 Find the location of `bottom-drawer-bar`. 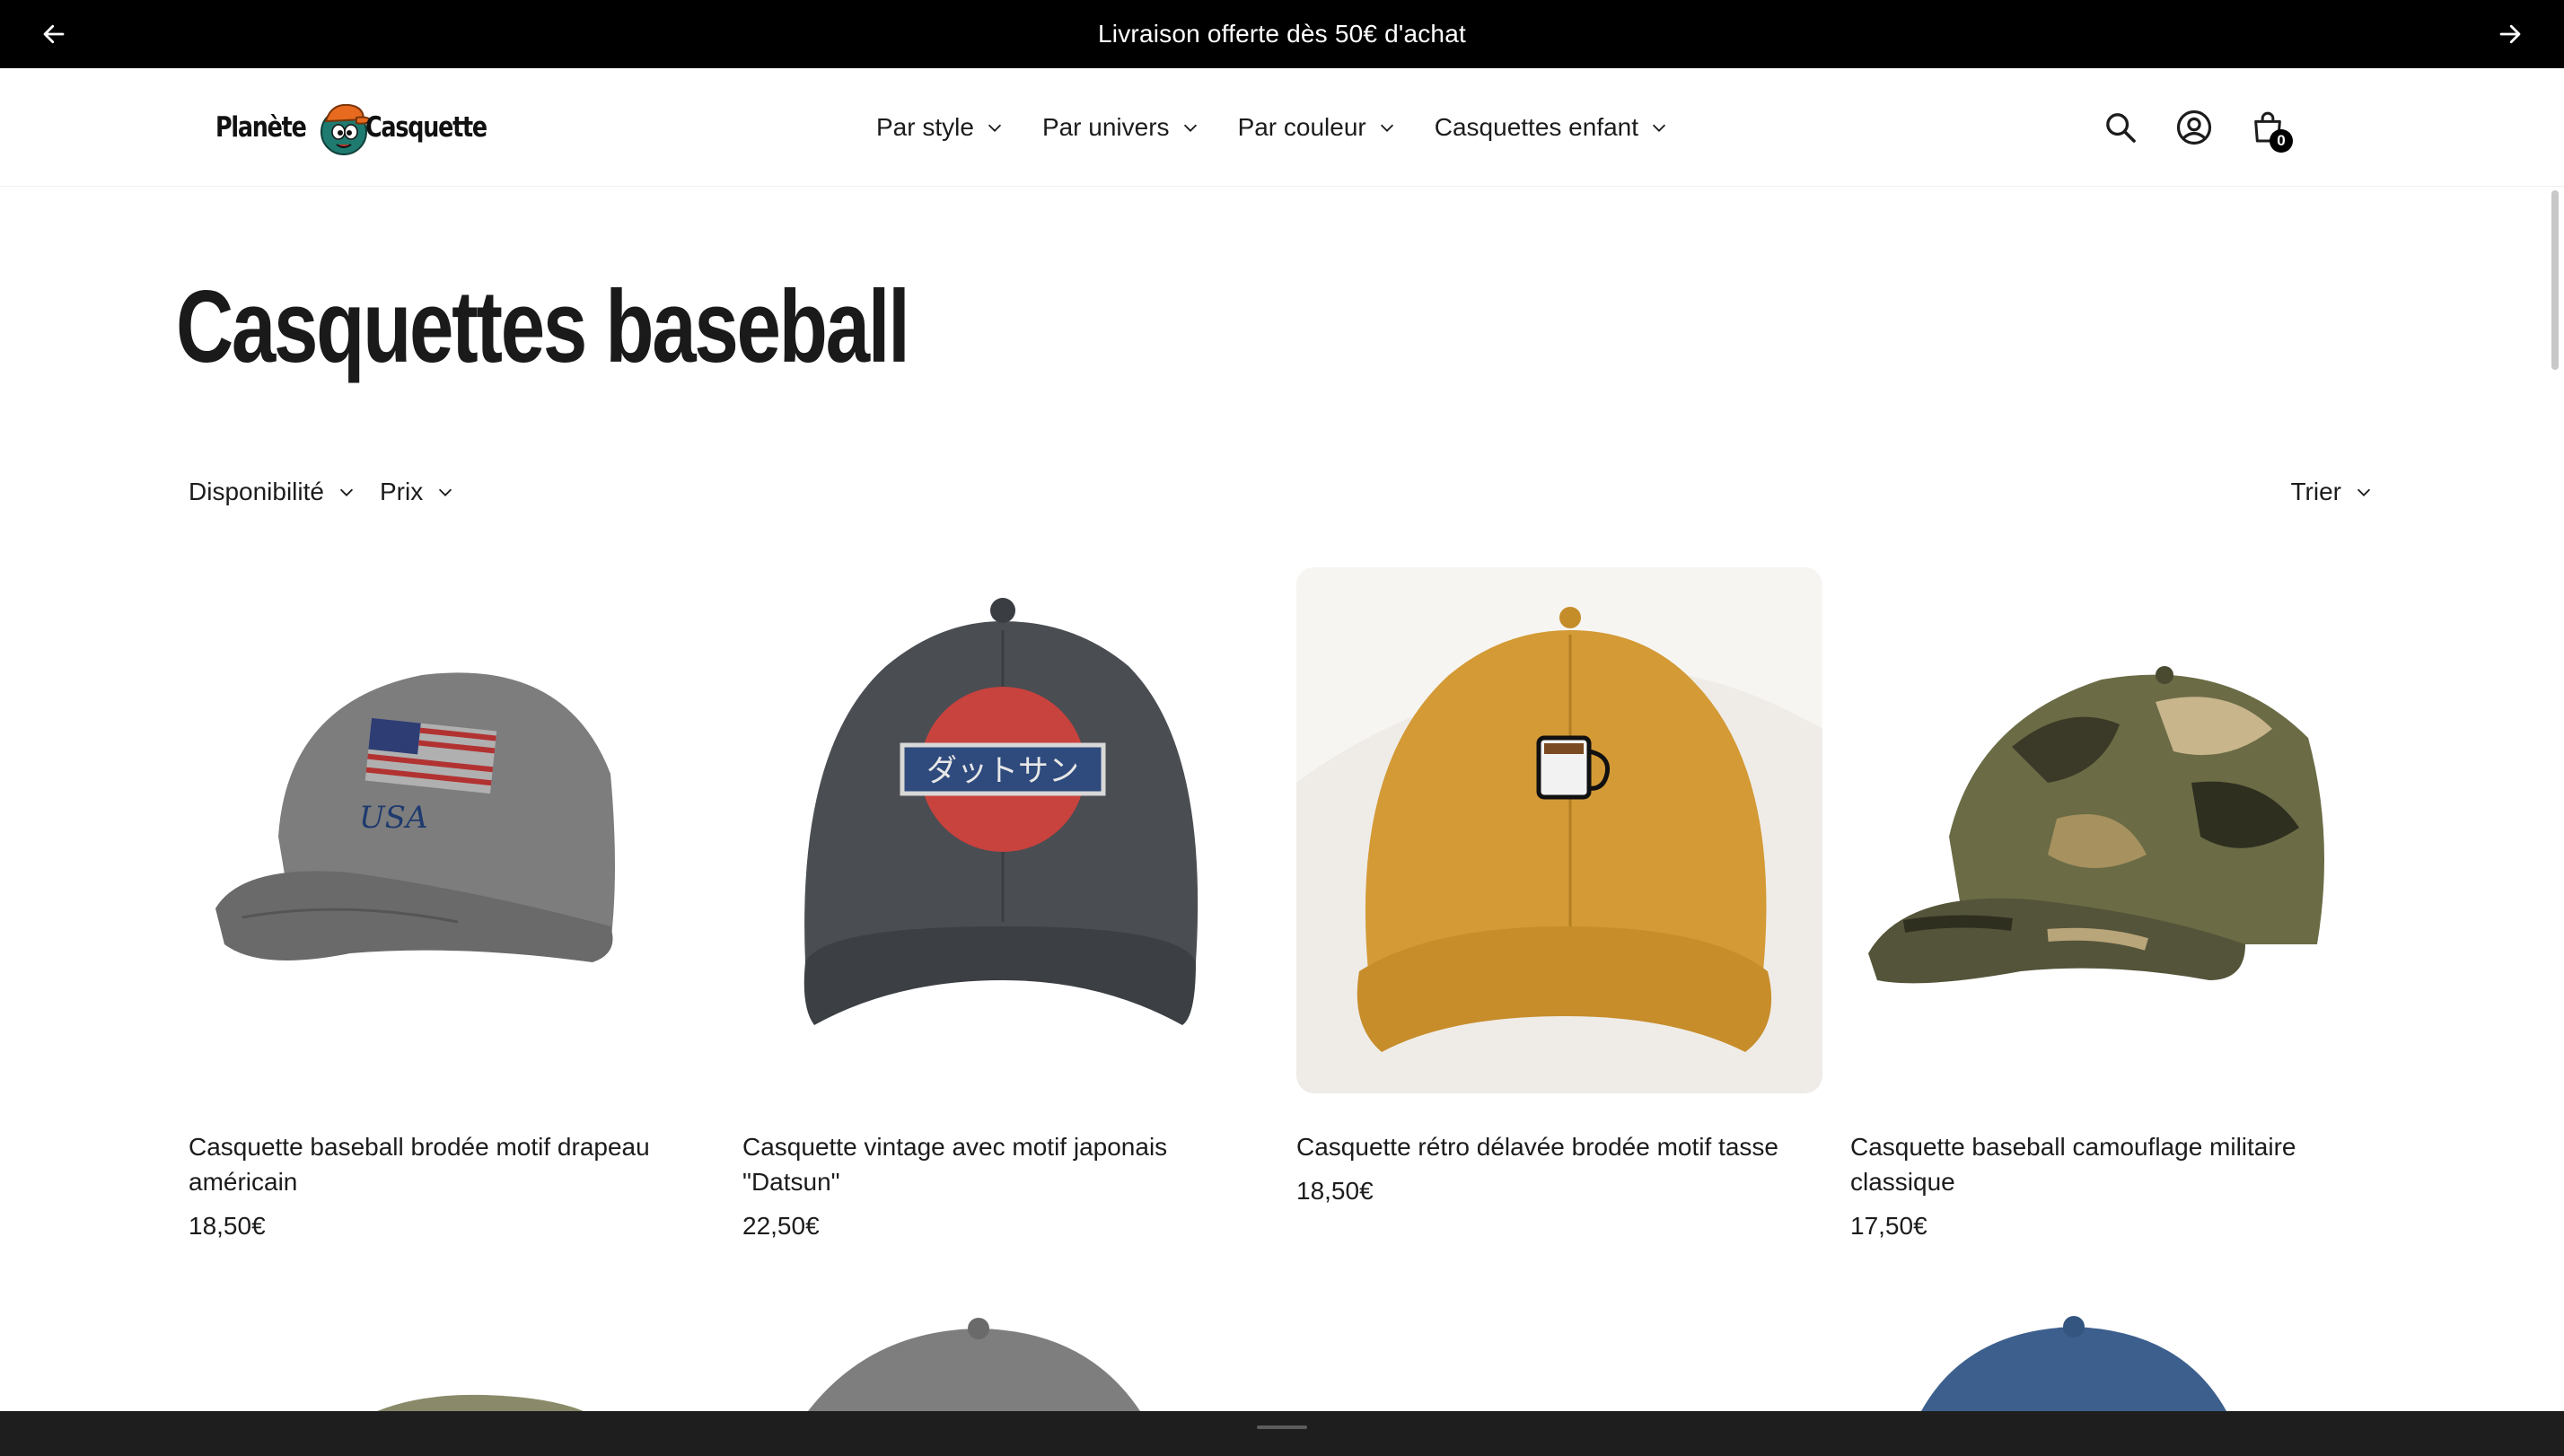

bottom-drawer-bar is located at coordinates (1282, 1433).